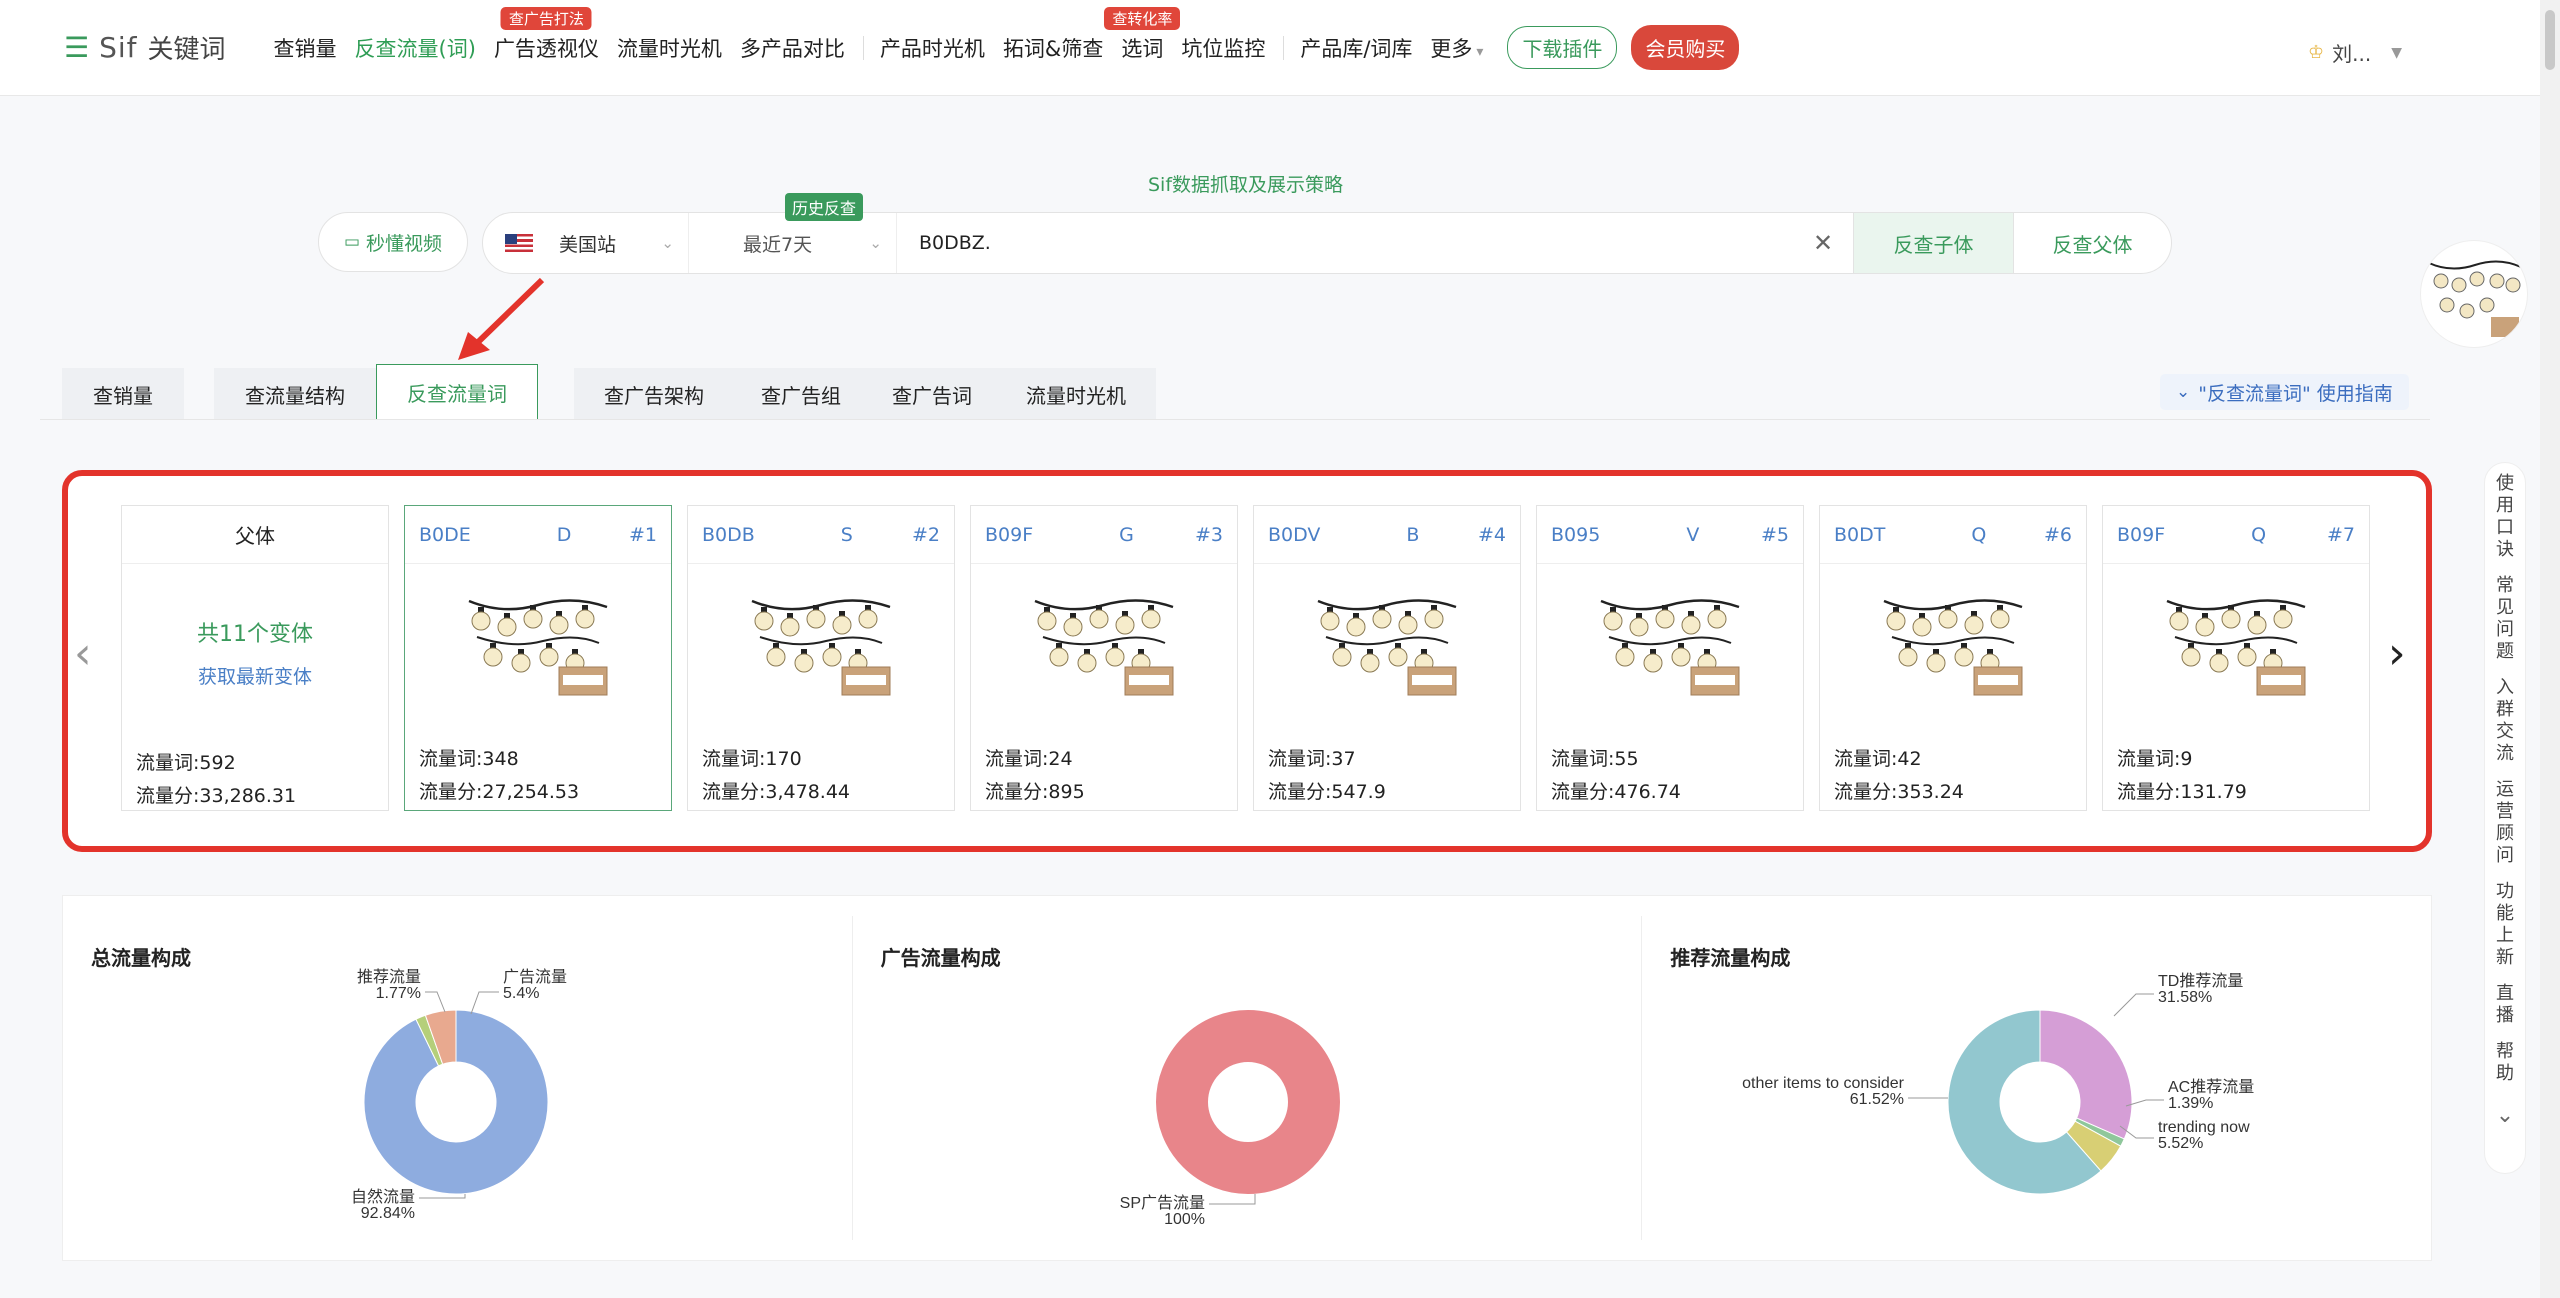 Image resolution: width=2560 pixels, height=1298 pixels. I want to click on tab-ad-structure: 查广告架构, so click(654, 394).